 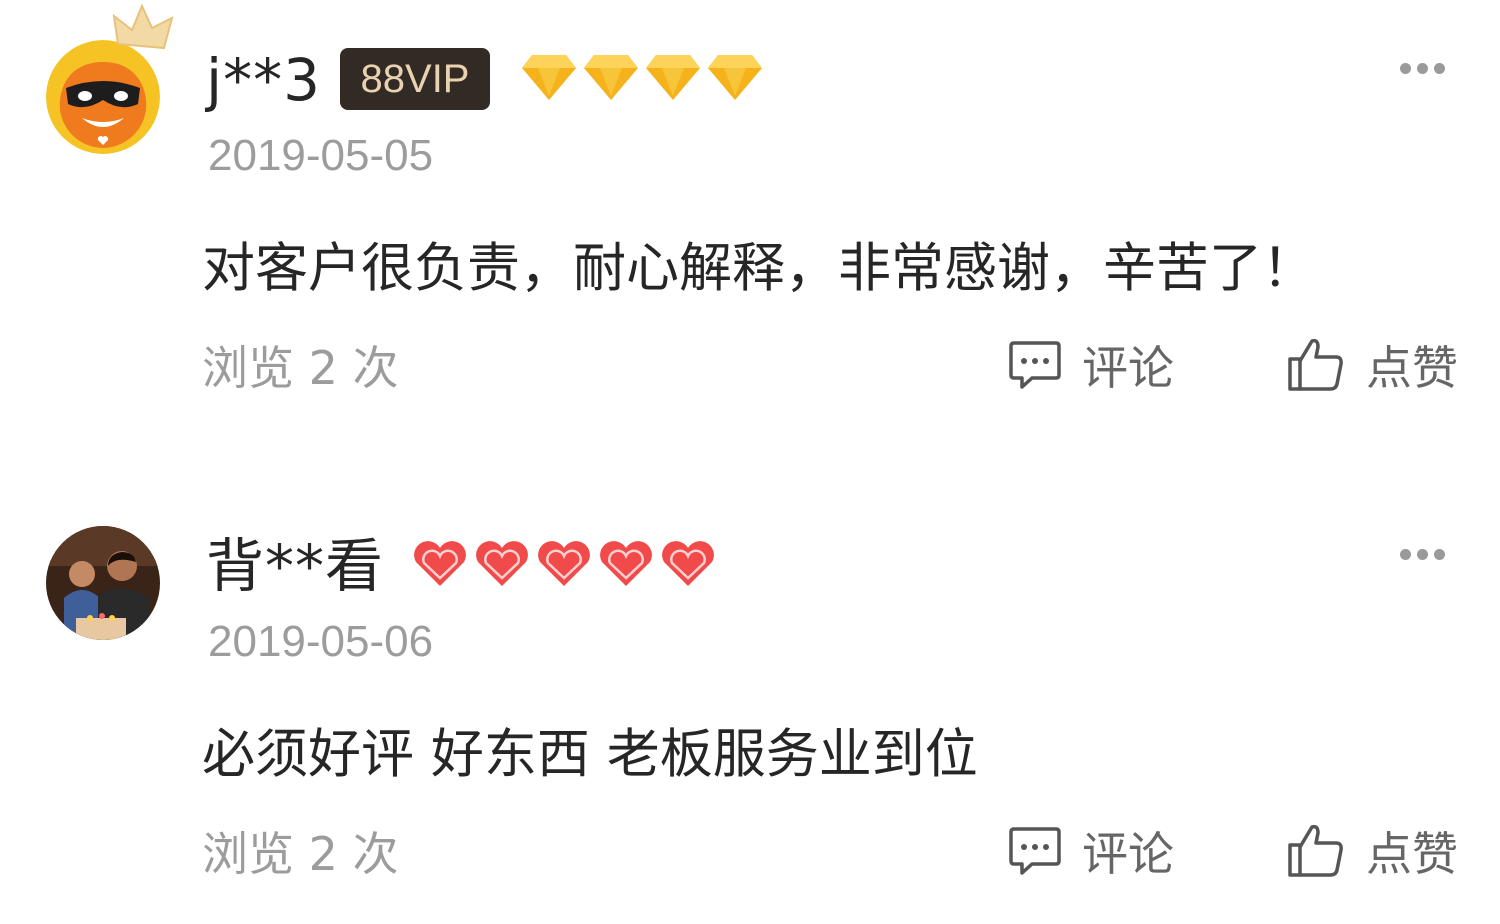 I want to click on username: j**3, so click(x=263, y=80).